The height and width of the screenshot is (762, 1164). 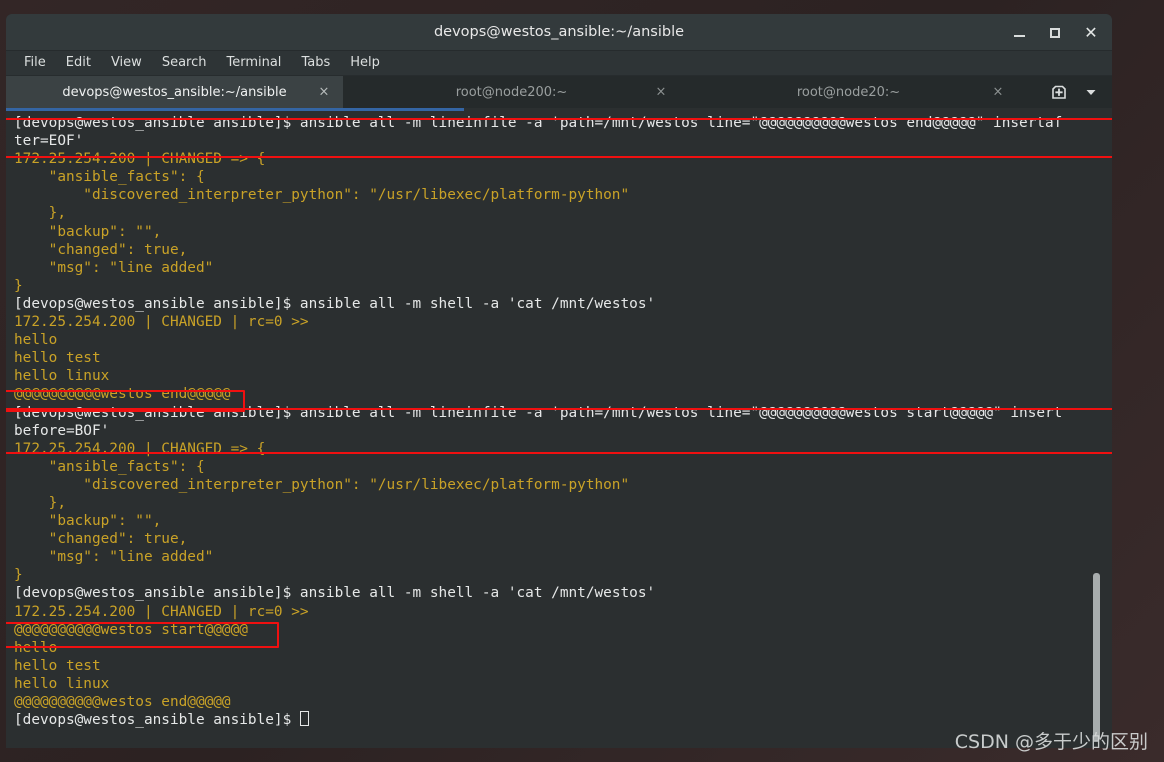 I want to click on command-output: 172.25.254.200 | CHANGED | rc=0 >>, so click(x=161, y=611).